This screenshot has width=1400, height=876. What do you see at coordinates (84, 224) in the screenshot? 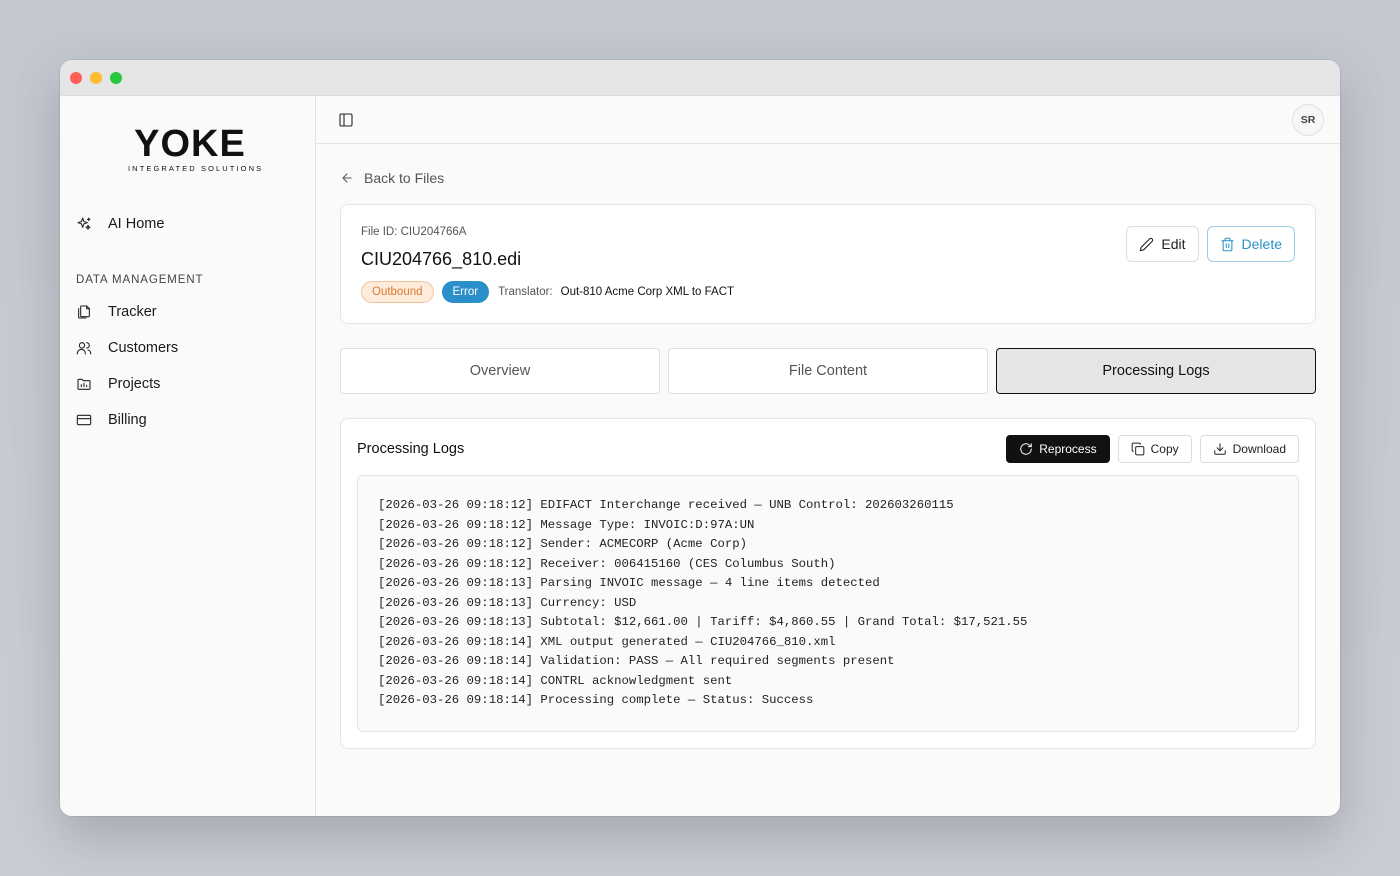
I see `sparkle-icon` at bounding box center [84, 224].